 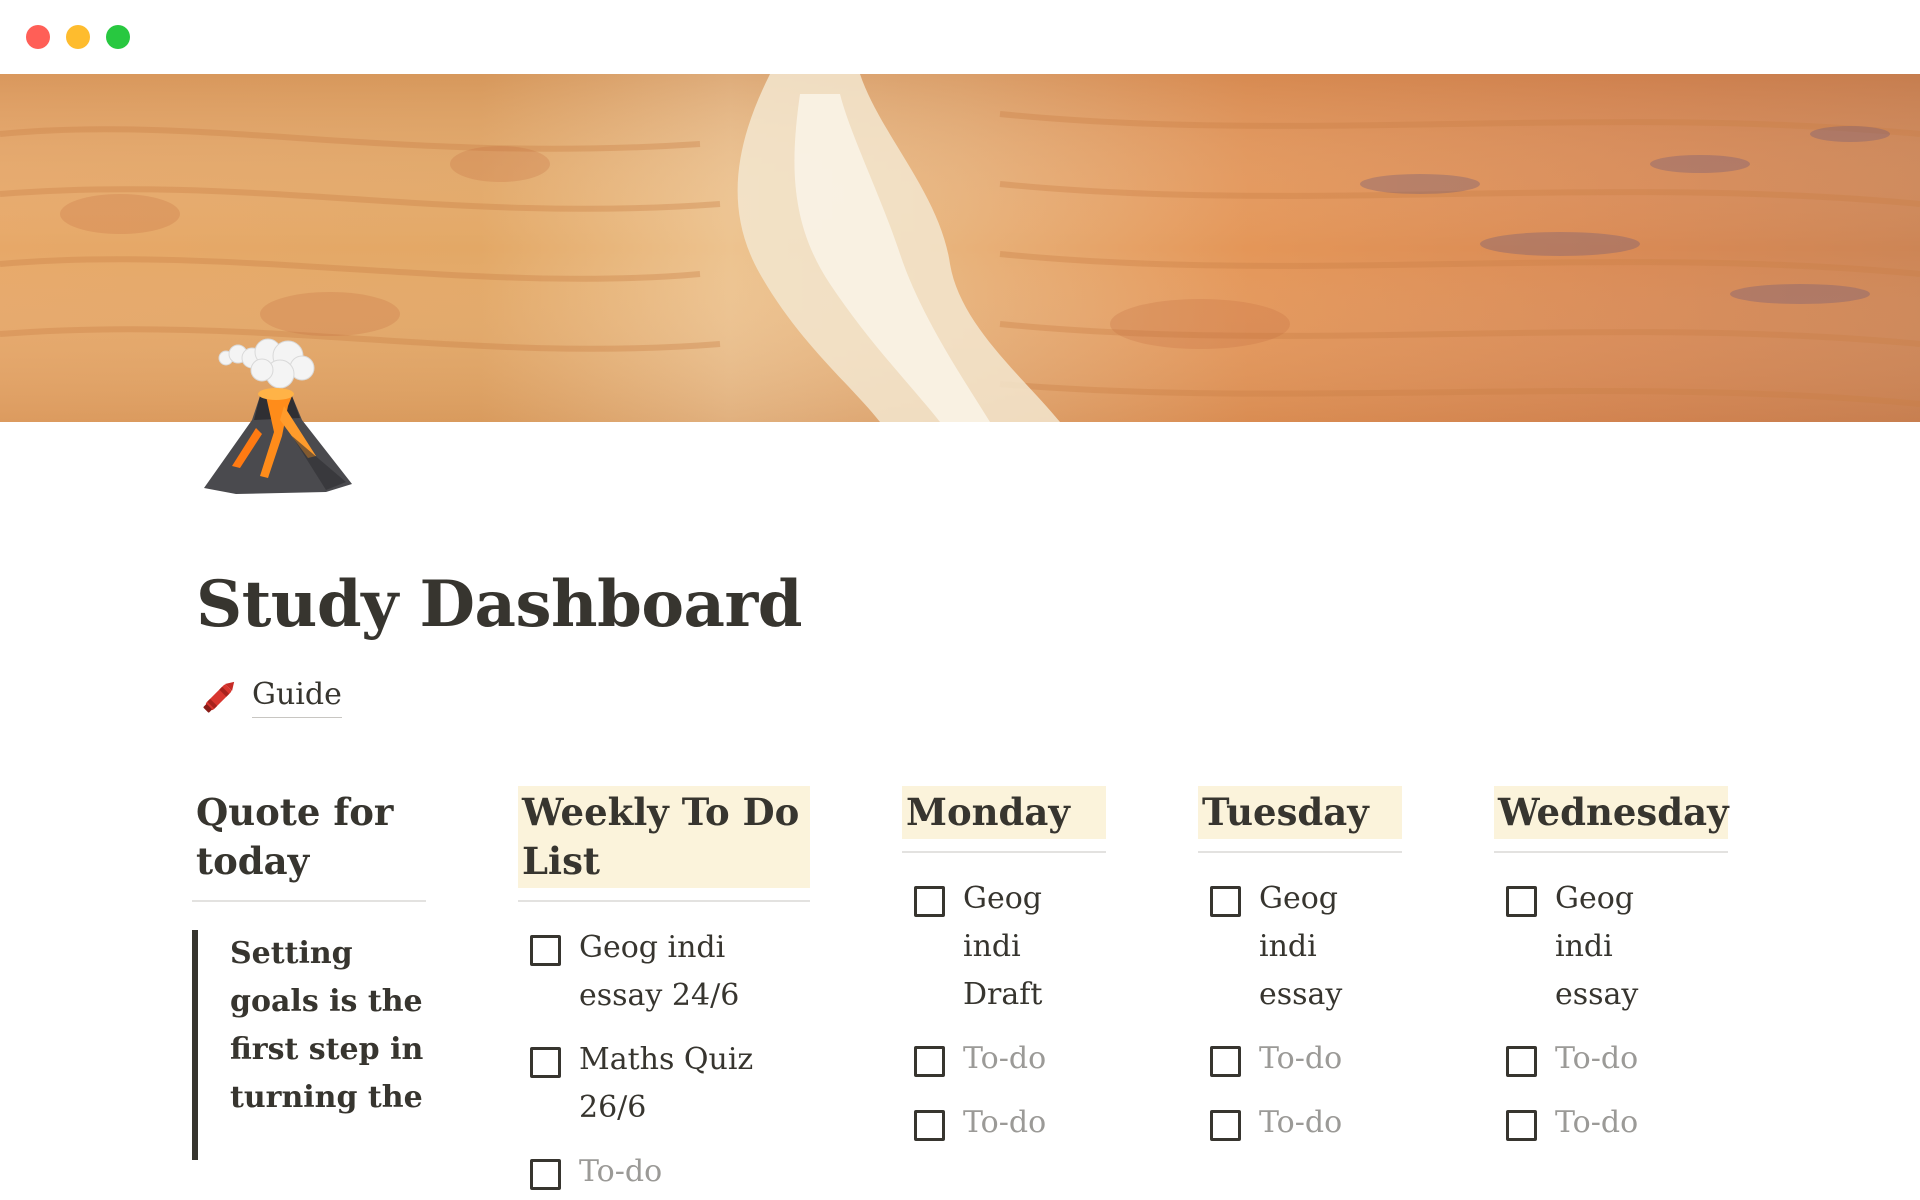 I want to click on todo-text: Geog indi Draft, so click(x=1028, y=947).